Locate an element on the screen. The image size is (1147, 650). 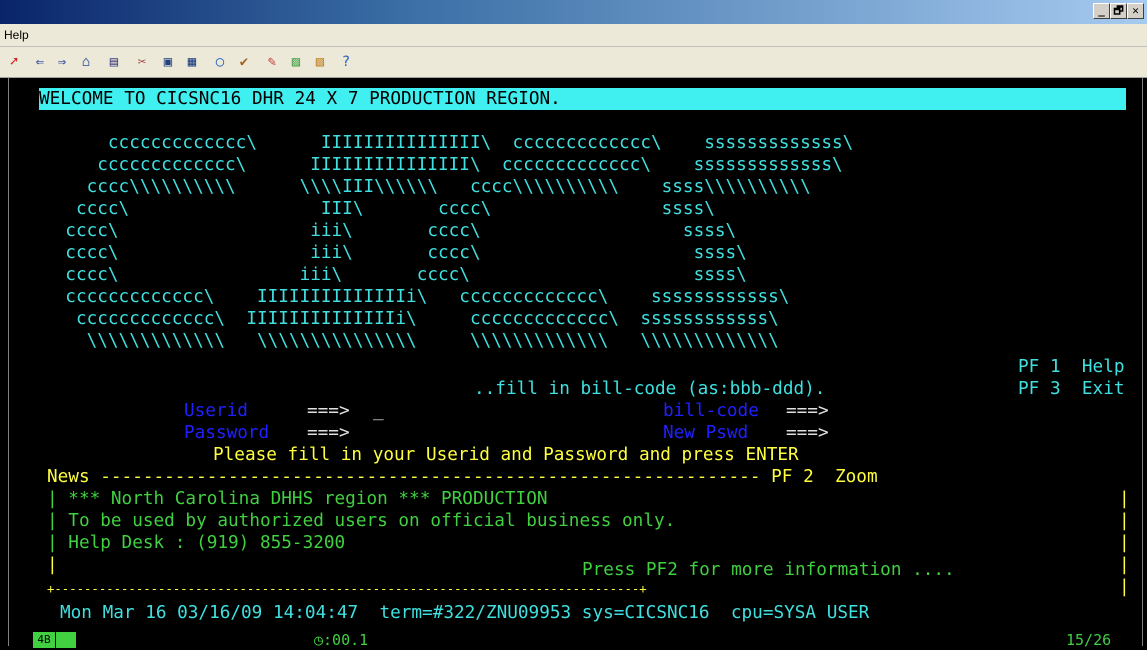
userid-input: _ is located at coordinates (378, 411).